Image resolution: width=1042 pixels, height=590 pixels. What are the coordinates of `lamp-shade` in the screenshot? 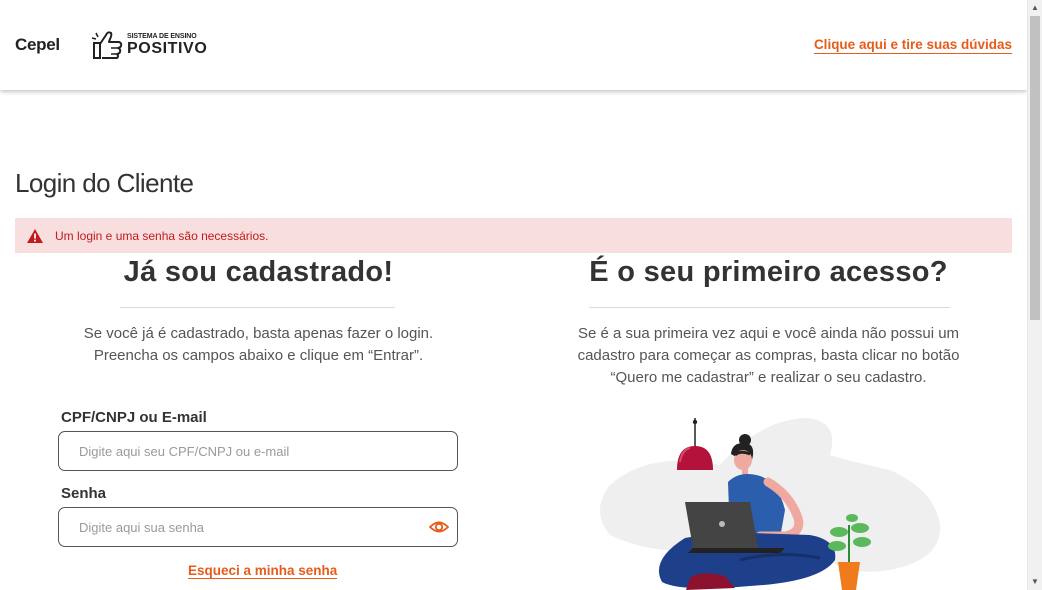 It's located at (695, 458).